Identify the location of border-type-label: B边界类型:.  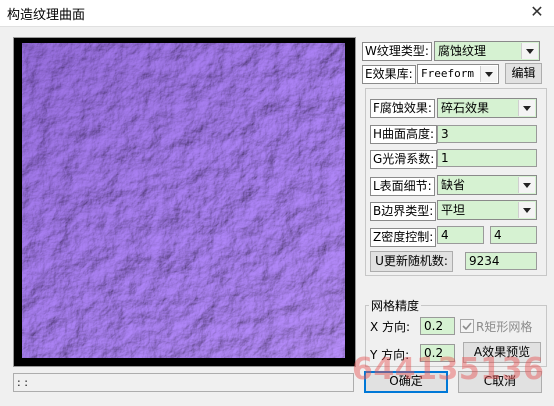
(403, 211).